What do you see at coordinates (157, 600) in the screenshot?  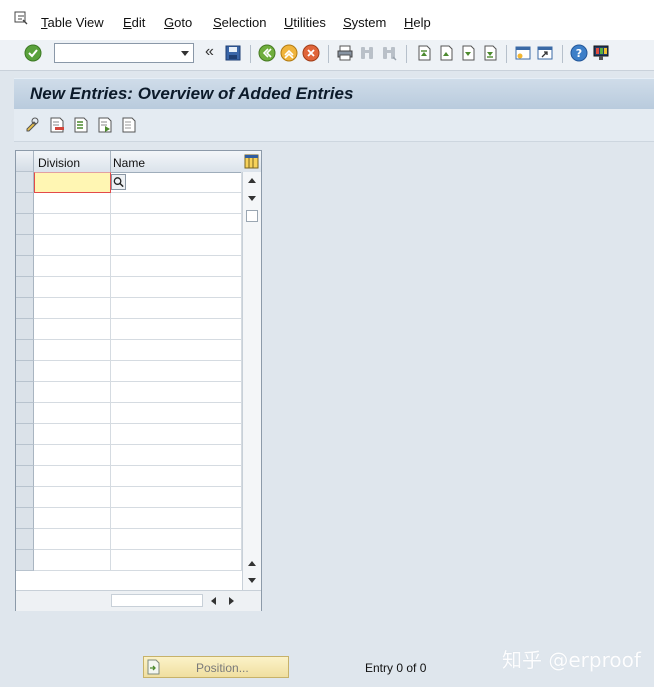 I see `horizontal-scroll-track` at bounding box center [157, 600].